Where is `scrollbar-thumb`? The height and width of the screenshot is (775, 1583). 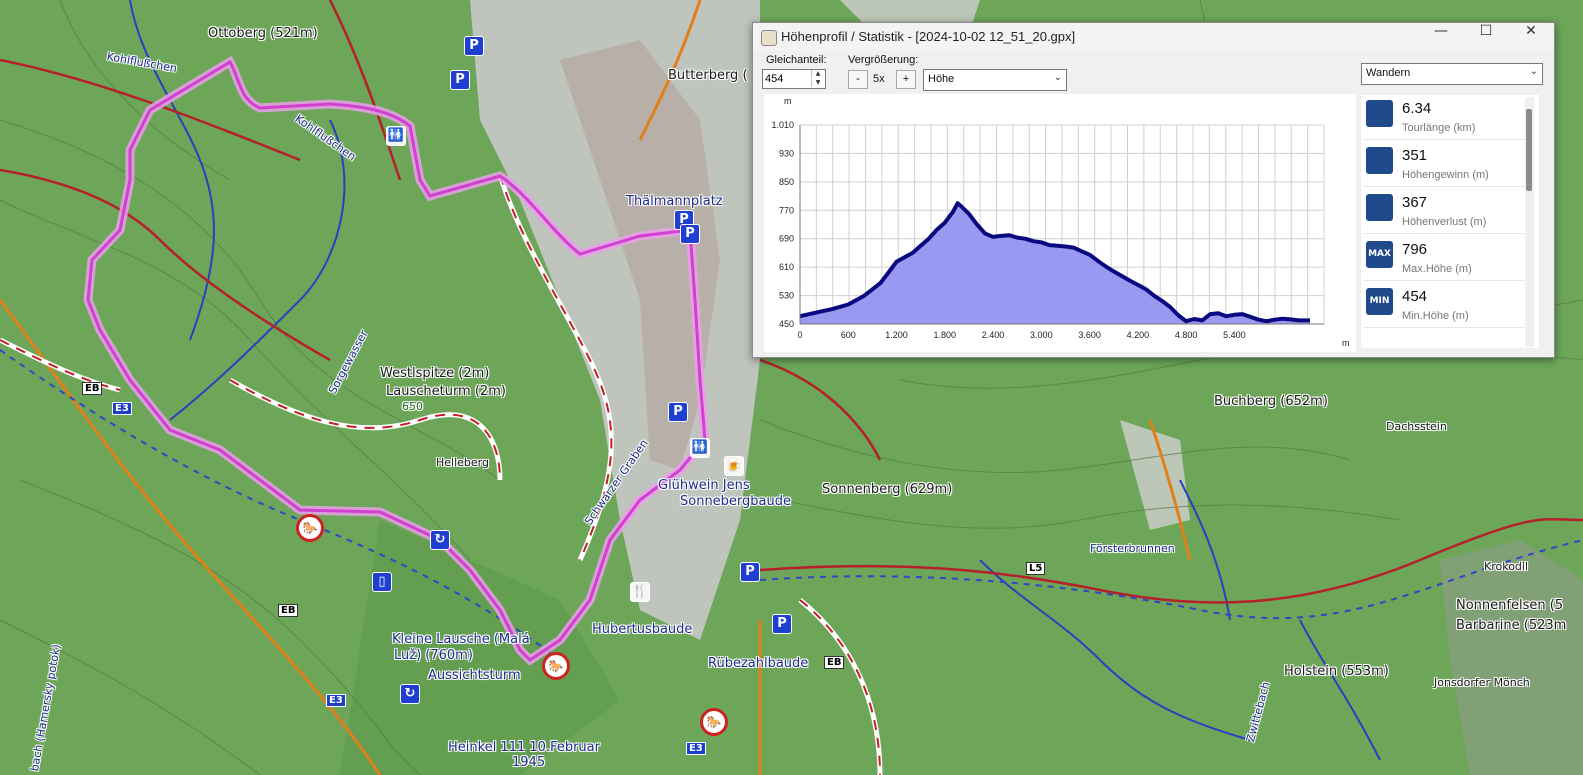
scrollbar-thumb is located at coordinates (1529, 150).